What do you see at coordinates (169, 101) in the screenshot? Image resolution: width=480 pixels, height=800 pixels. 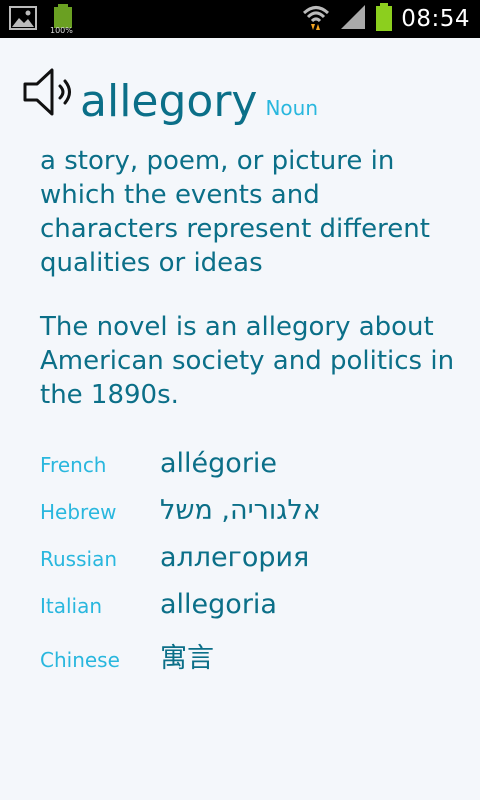 I see `headword: allegory` at bounding box center [169, 101].